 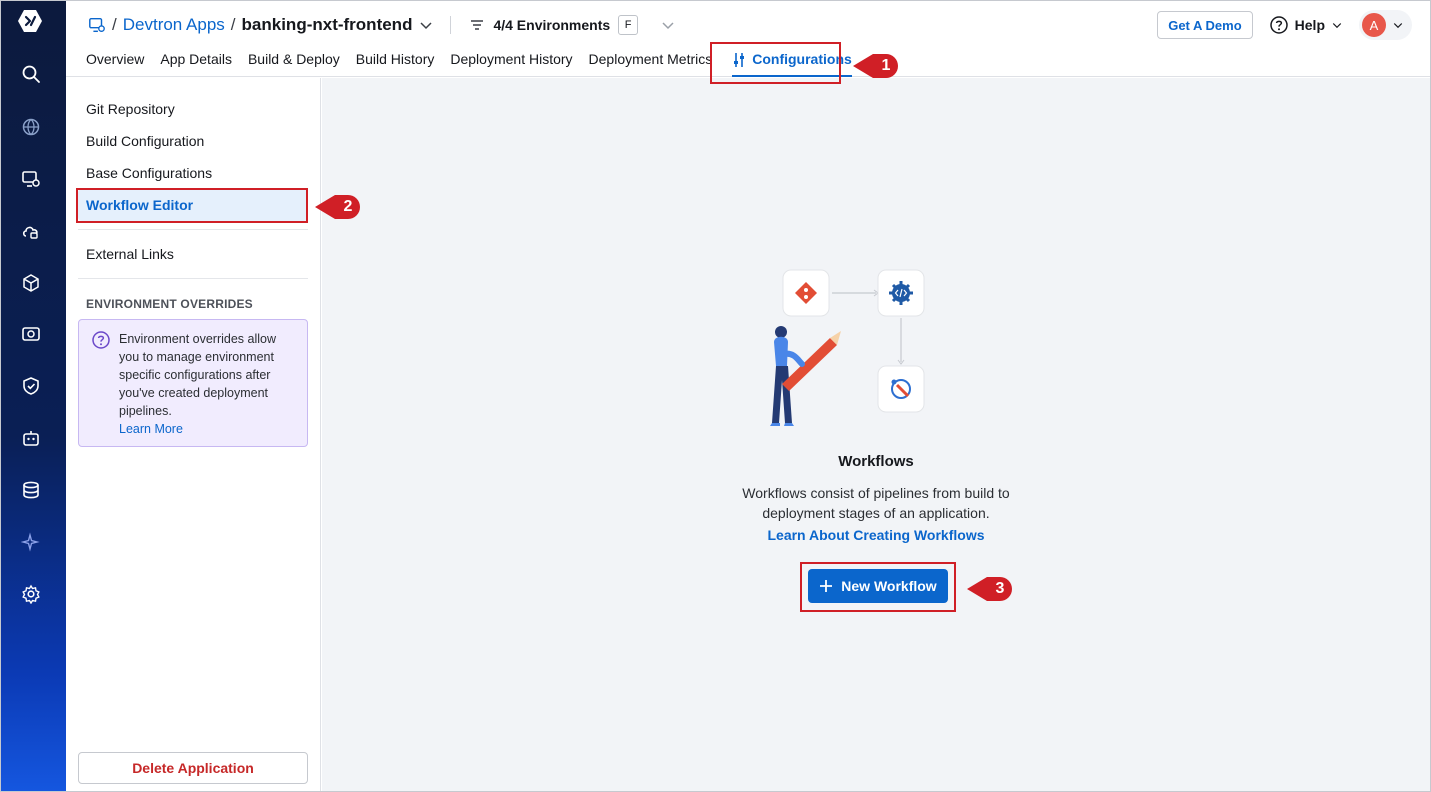 What do you see at coordinates (196, 61) in the screenshot?
I see `tab-app-details: App Details` at bounding box center [196, 61].